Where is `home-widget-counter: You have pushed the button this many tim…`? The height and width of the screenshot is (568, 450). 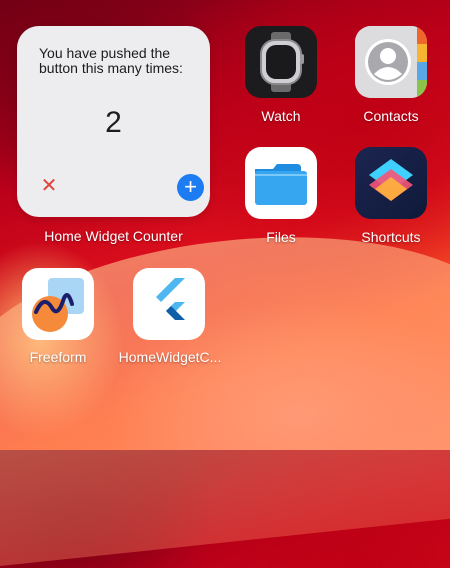 home-widget-counter: You have pushed the button this many tim… is located at coordinates (113, 121).